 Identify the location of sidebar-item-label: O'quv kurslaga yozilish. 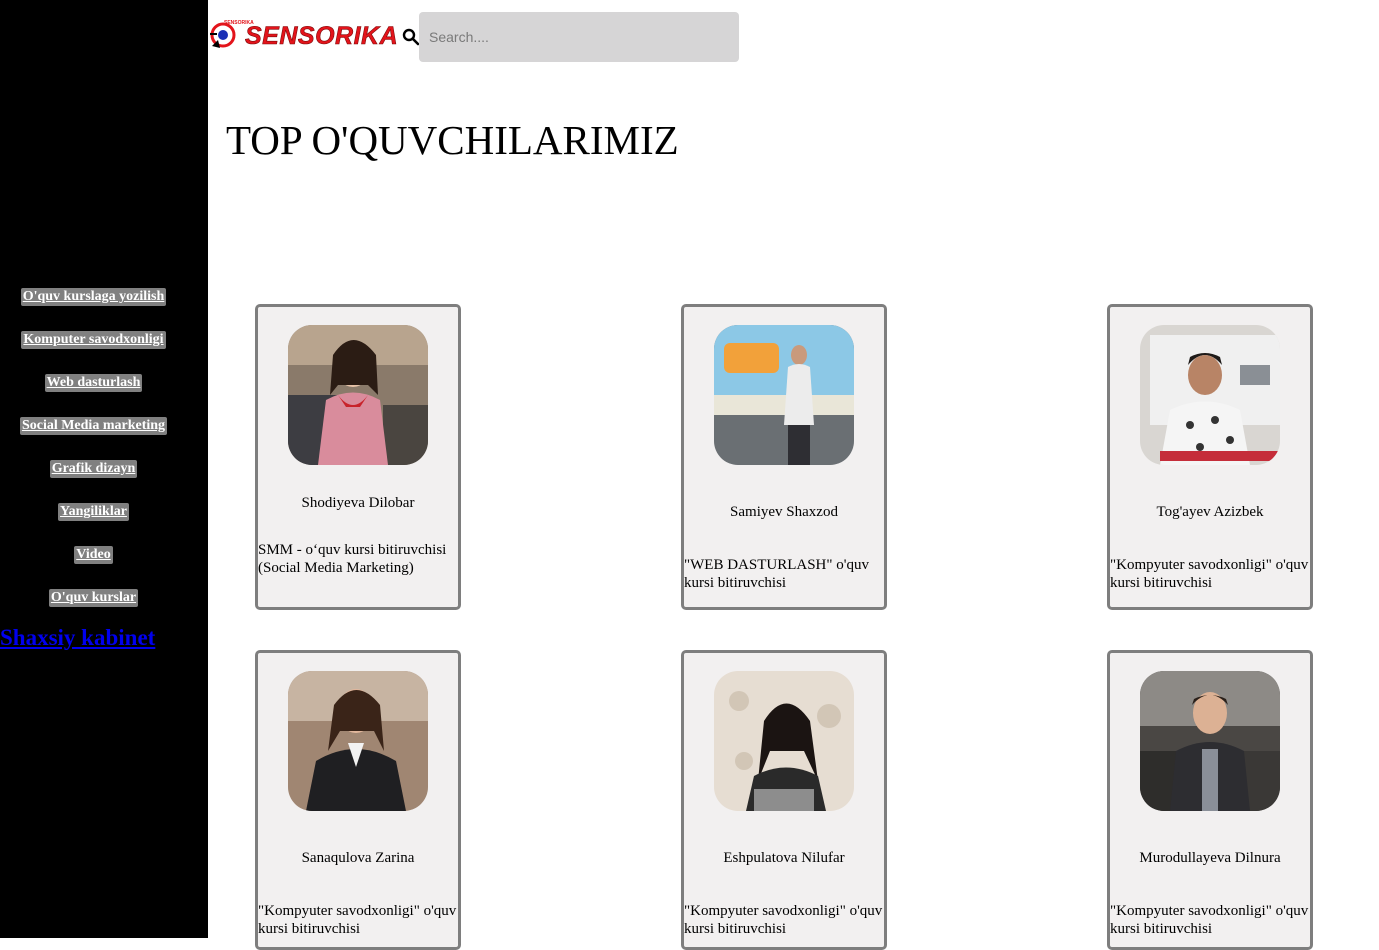
(93, 297).